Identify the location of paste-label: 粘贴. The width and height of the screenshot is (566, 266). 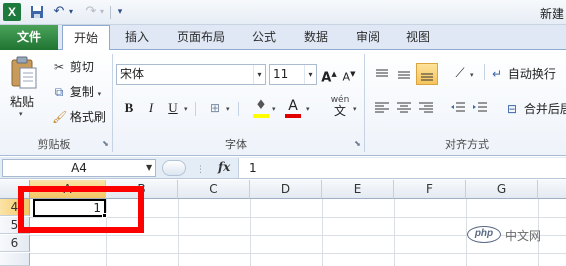
(22, 101).